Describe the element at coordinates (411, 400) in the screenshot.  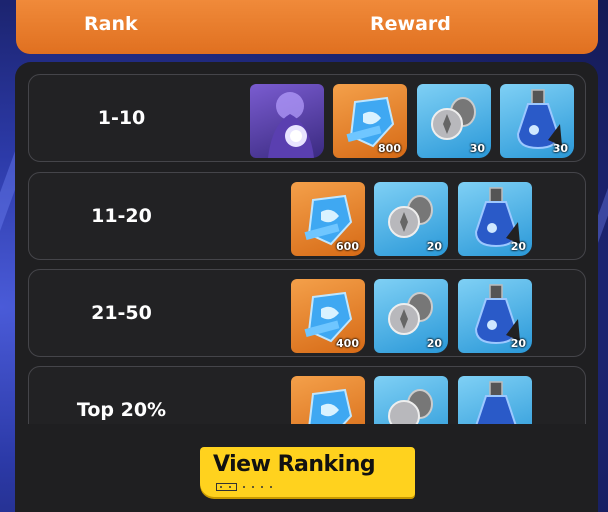
I see `silver-coin-icon` at that location.